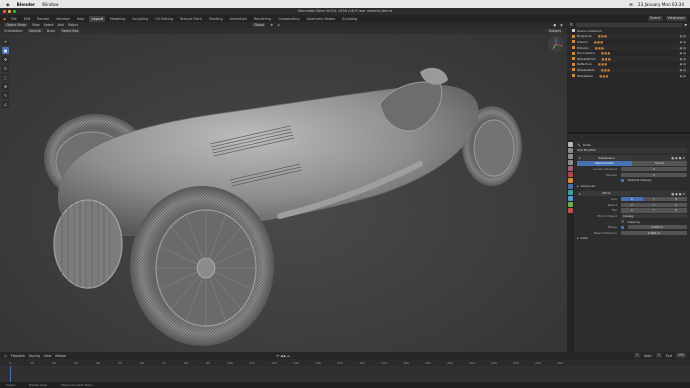 The width and height of the screenshot is (690, 388). I want to click on merge-distance-field: 0.001 m, so click(657, 227).